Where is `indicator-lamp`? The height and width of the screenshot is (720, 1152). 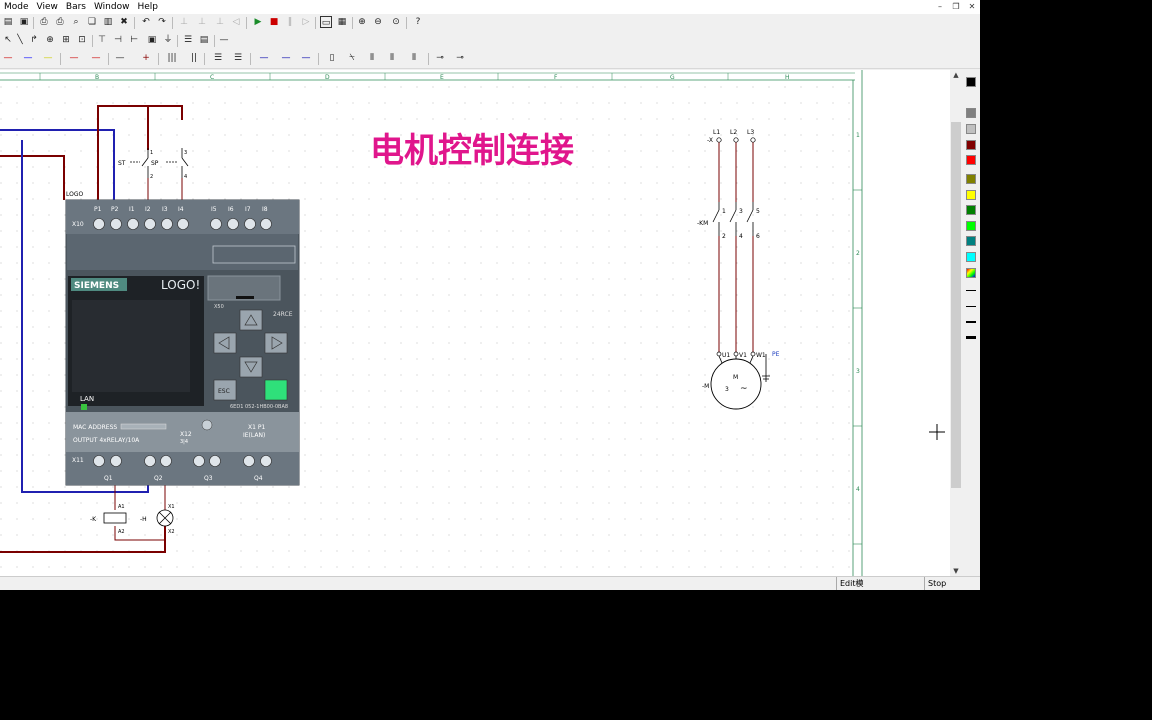
indicator-lamp is located at coordinates (165, 518).